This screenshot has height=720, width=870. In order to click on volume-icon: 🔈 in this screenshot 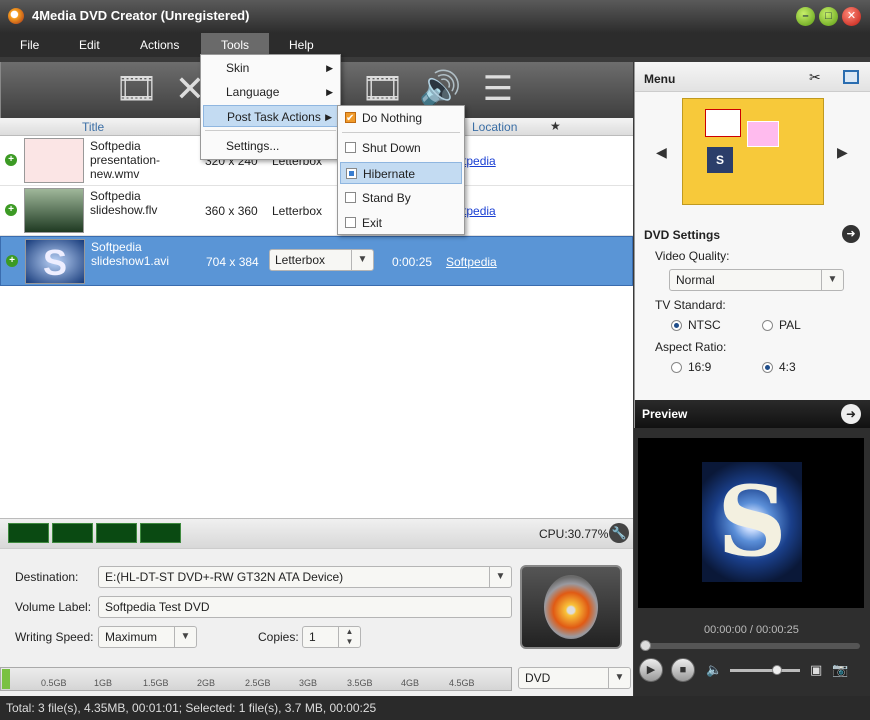, I will do `click(714, 670)`.